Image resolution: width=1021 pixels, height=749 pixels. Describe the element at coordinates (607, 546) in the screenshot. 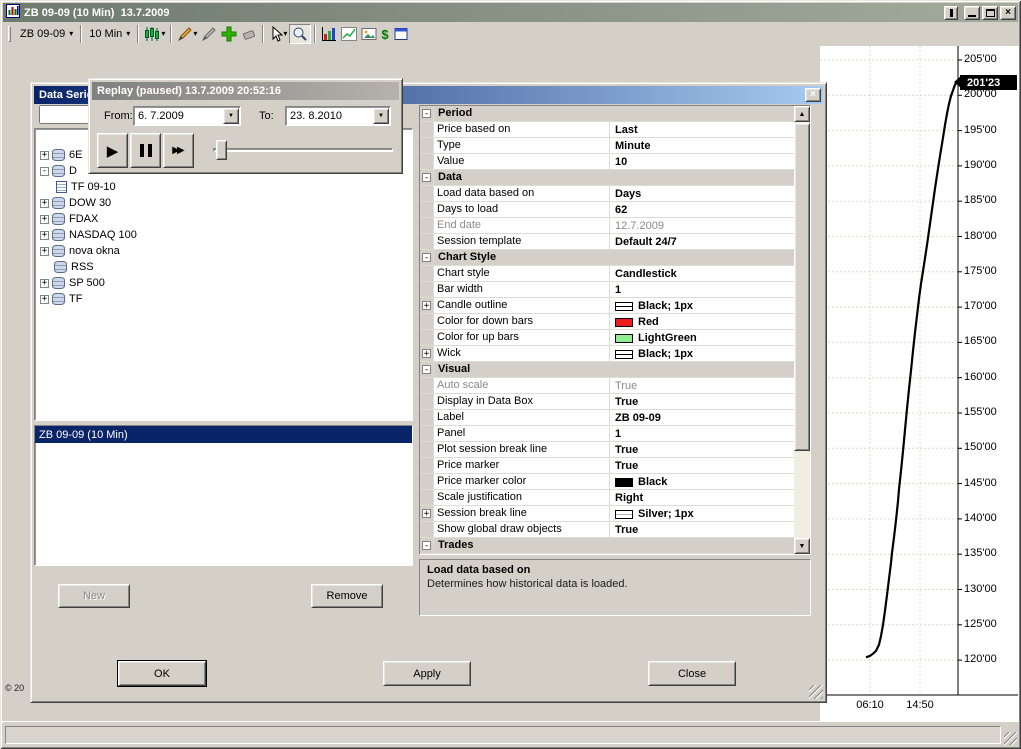

I see `property-section: - Trades` at that location.